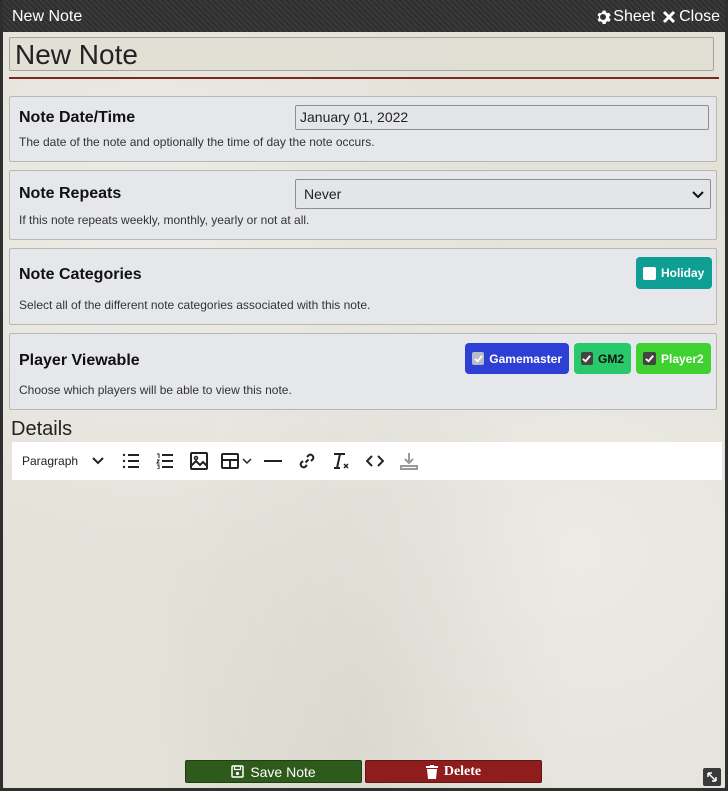 This screenshot has width=728, height=791. Describe the element at coordinates (229, 461) in the screenshot. I see `table-icon` at that location.